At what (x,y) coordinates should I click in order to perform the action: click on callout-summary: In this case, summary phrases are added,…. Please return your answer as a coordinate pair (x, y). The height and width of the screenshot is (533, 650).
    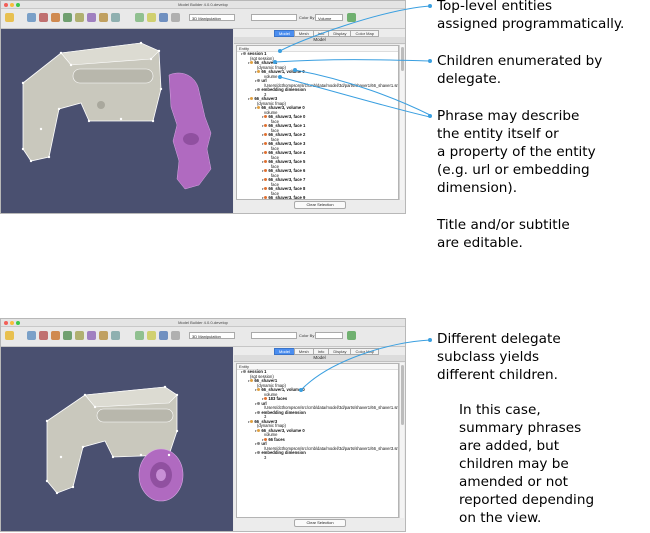
    Looking at the image, I should click on (527, 464).